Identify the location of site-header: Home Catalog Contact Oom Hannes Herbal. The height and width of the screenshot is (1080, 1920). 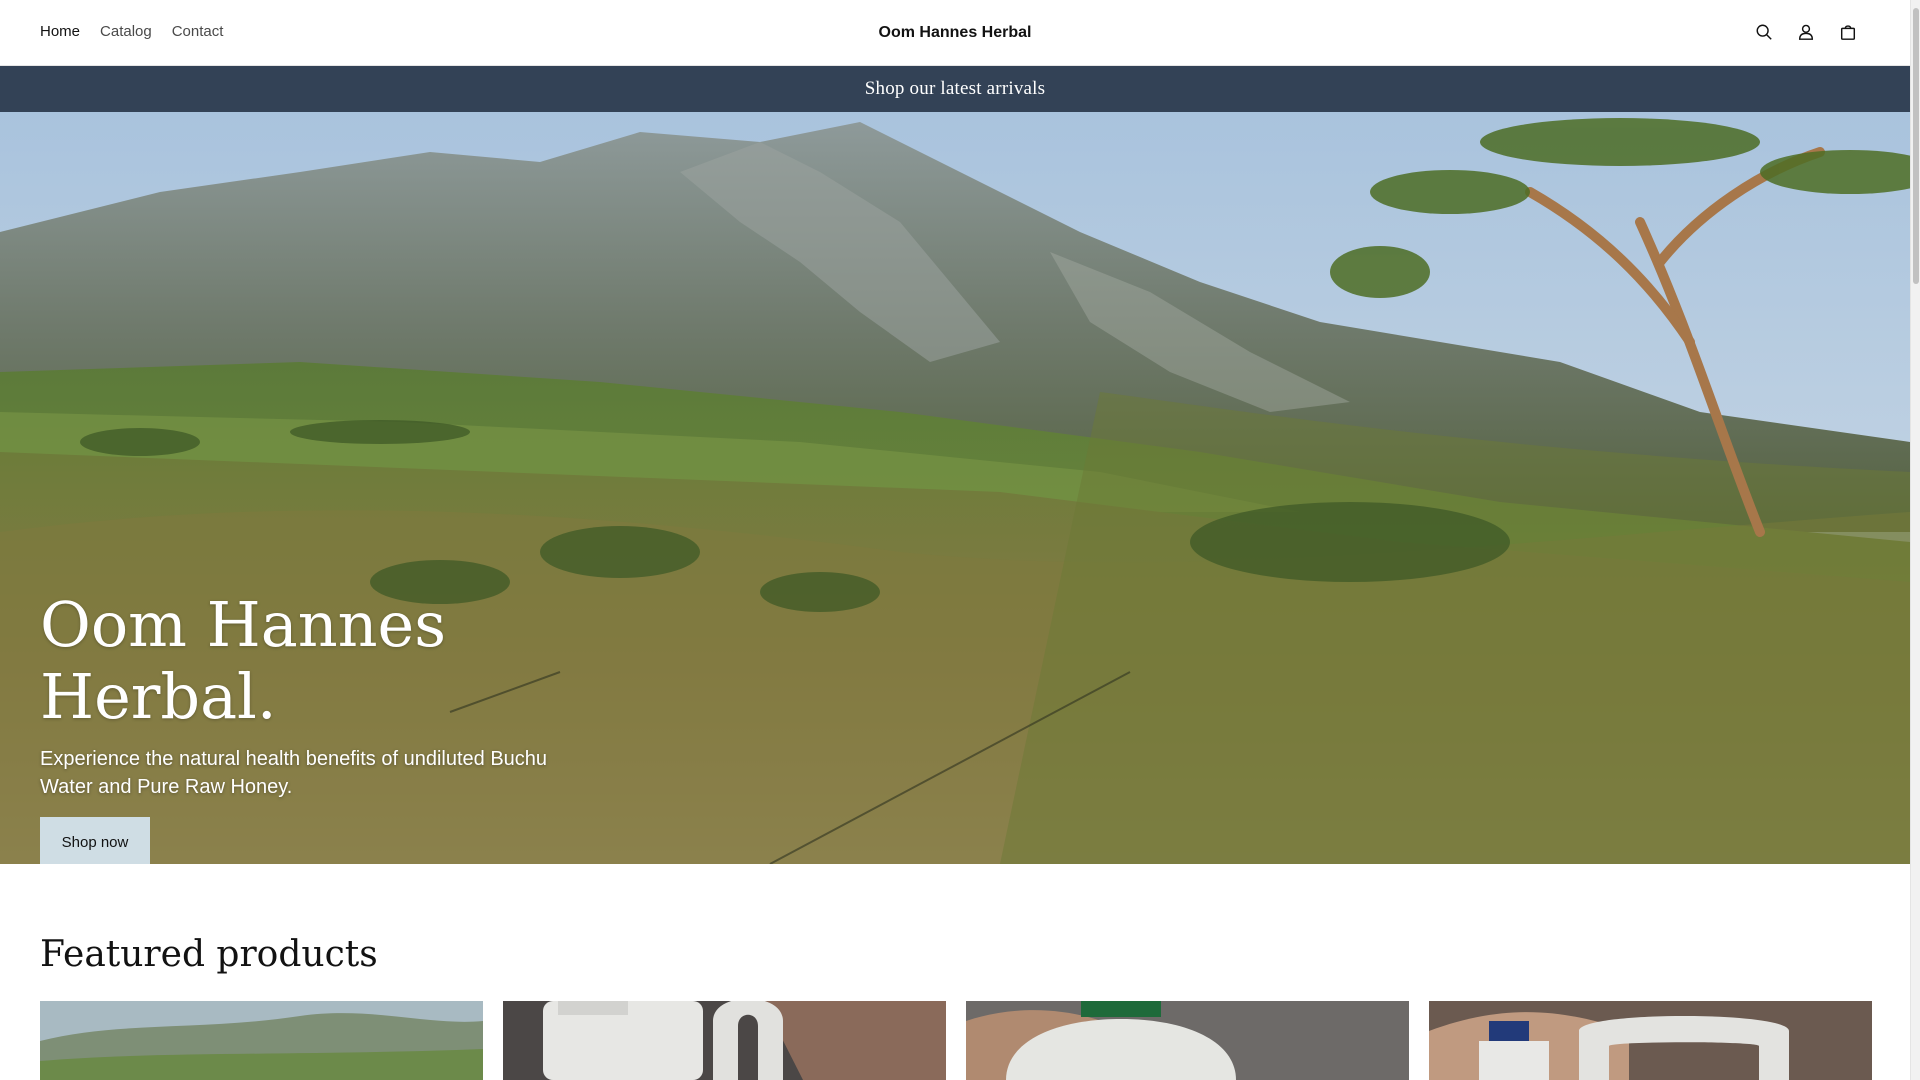
(955, 33).